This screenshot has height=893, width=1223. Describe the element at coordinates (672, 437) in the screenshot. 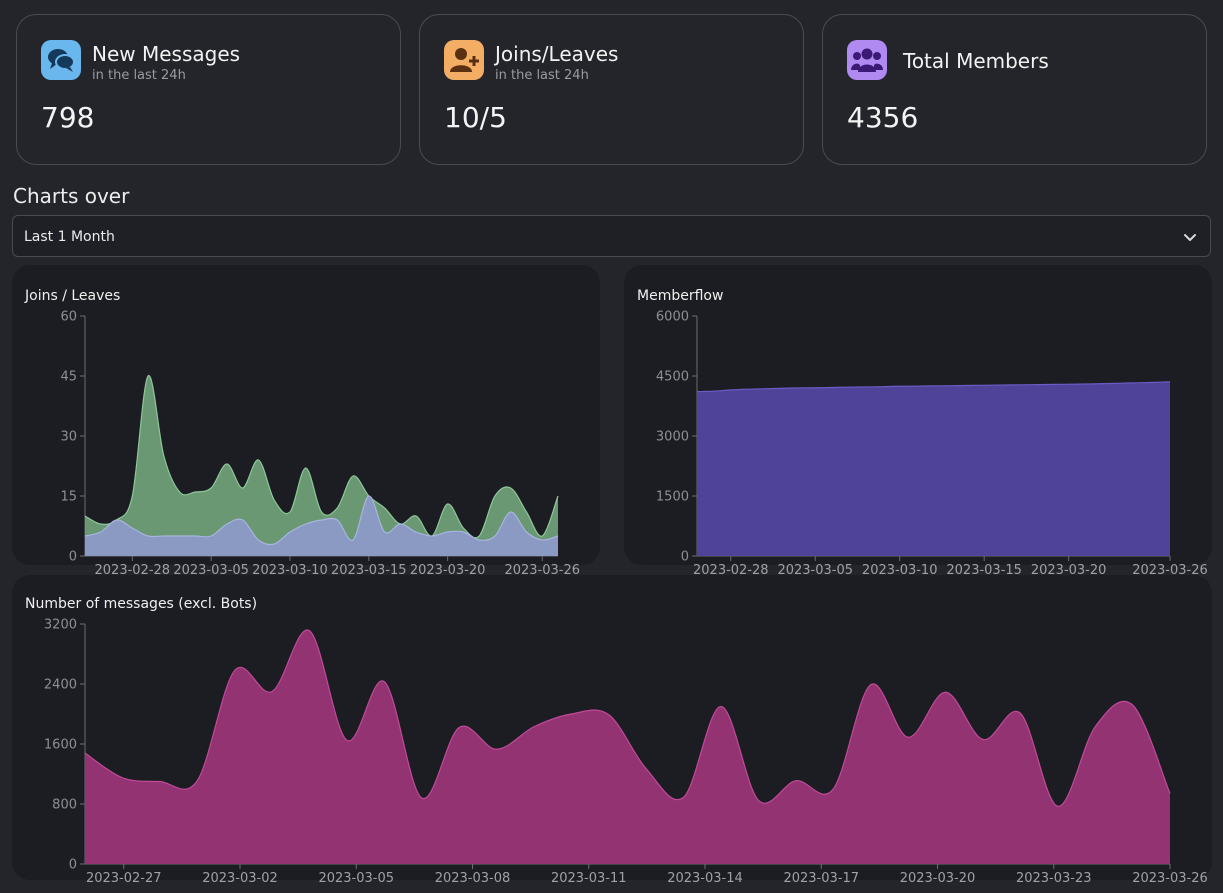

I see `y-tick-label: 3000` at that location.